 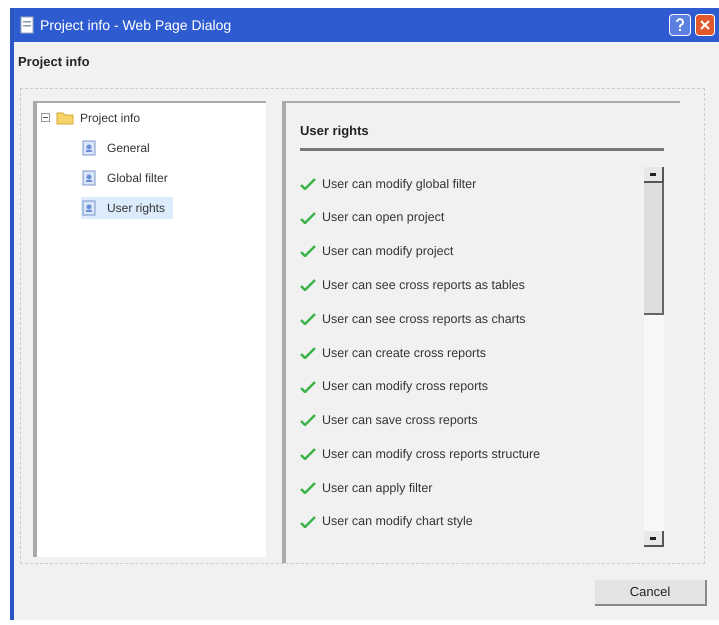 What do you see at coordinates (651, 593) in the screenshot?
I see `cancel-button: Cancel` at bounding box center [651, 593].